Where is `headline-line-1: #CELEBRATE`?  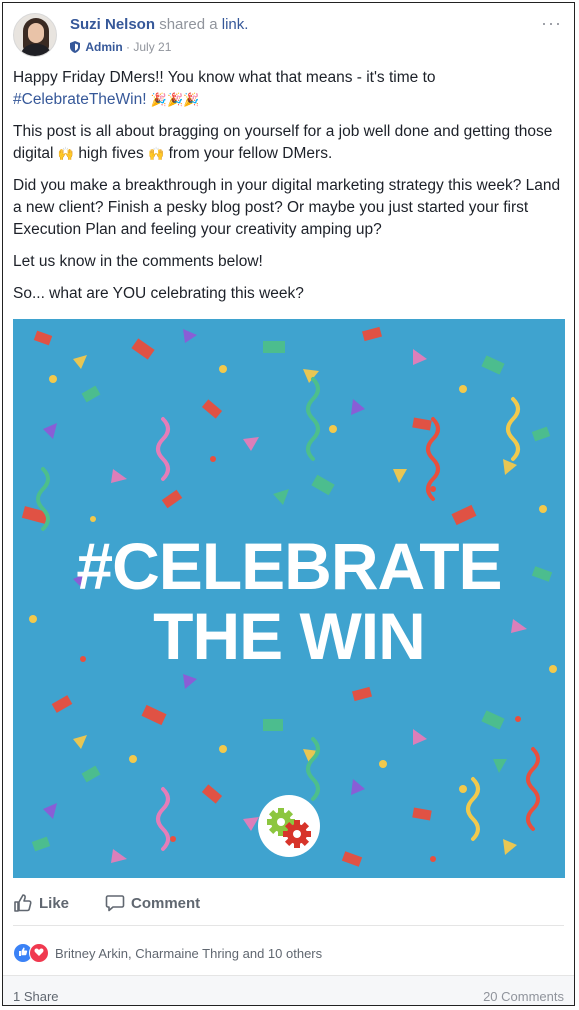 headline-line-1: #CELEBRATE is located at coordinates (289, 566).